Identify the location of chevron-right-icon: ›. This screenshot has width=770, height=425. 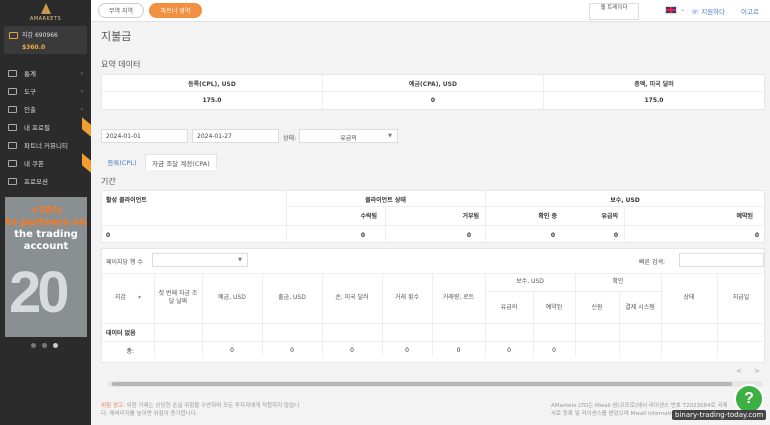
(81, 109).